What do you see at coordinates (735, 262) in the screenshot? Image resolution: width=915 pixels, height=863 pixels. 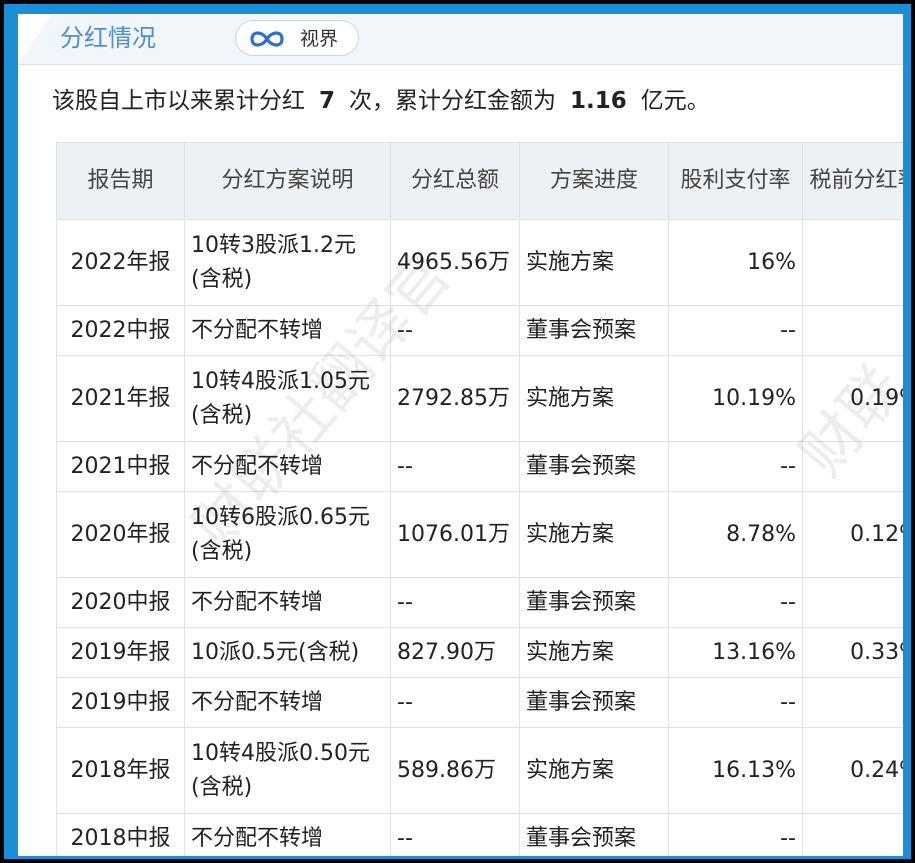 I see `cell-payout: 16%` at bounding box center [735, 262].